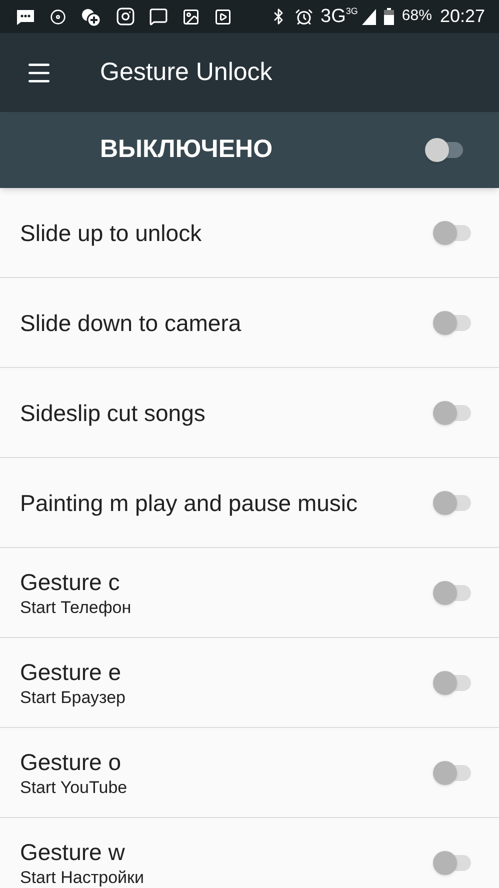 The image size is (499, 888). What do you see at coordinates (249, 853) in the screenshot?
I see `setting-row: Gesture w Start Настройки` at bounding box center [249, 853].